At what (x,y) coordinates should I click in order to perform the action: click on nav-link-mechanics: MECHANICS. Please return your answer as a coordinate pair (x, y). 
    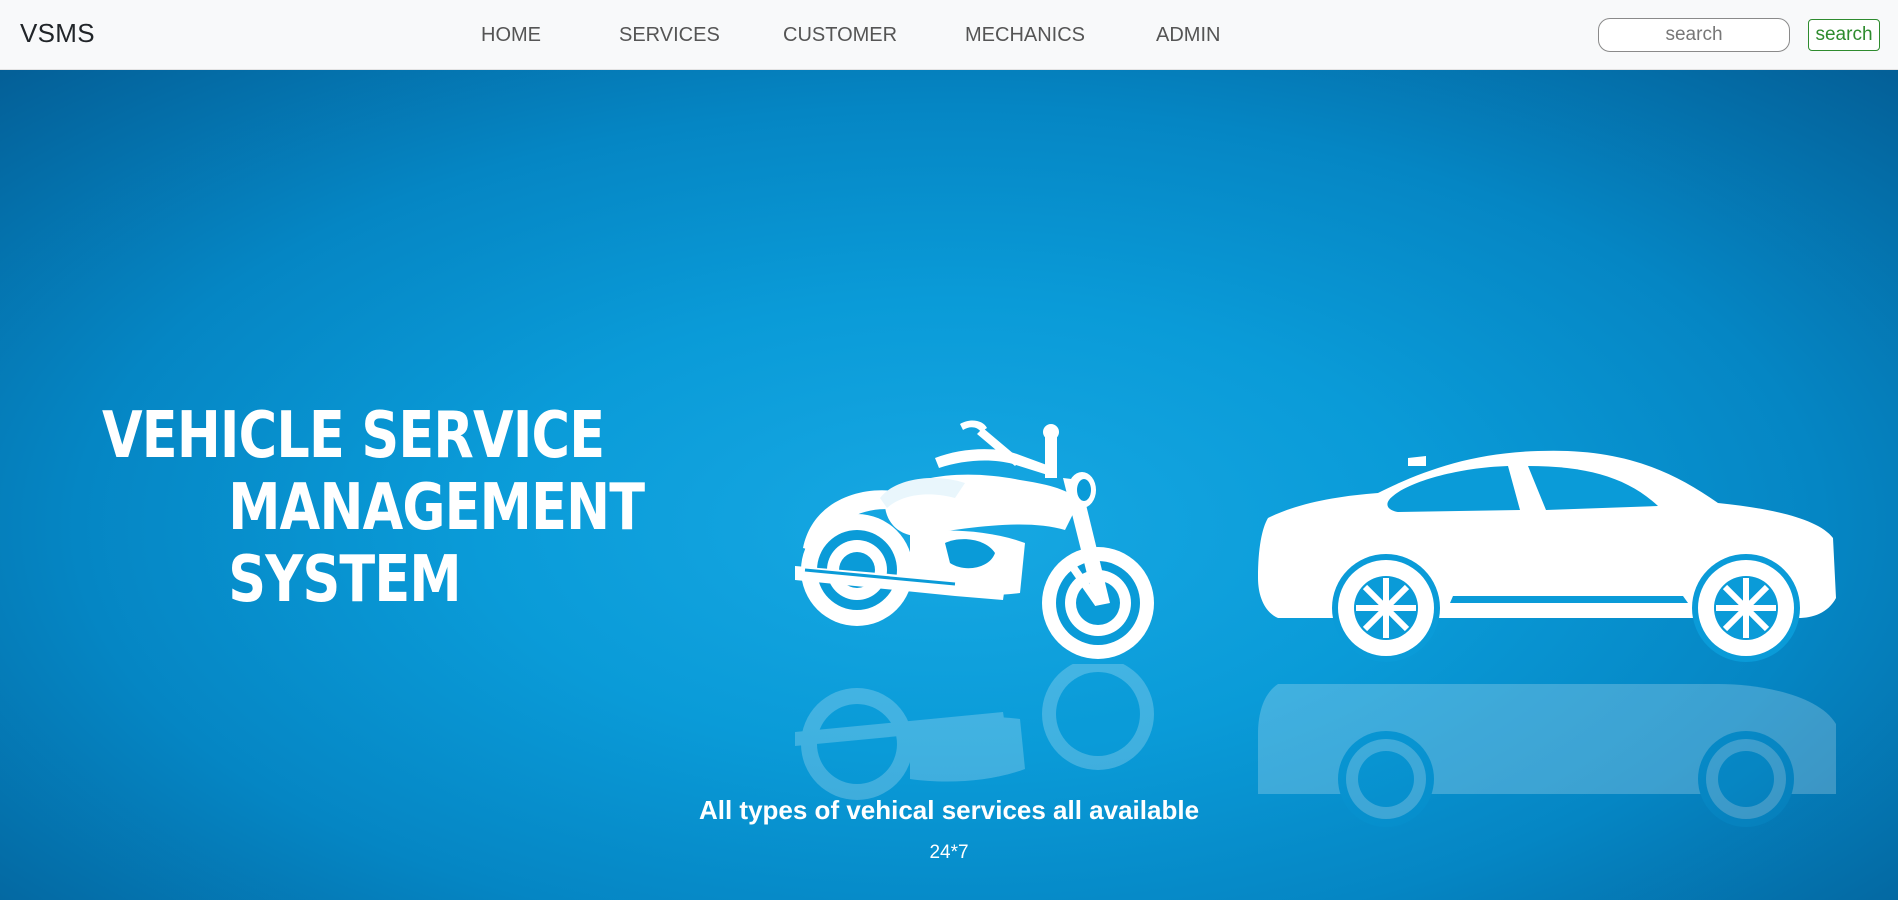
    Looking at the image, I should click on (1025, 35).